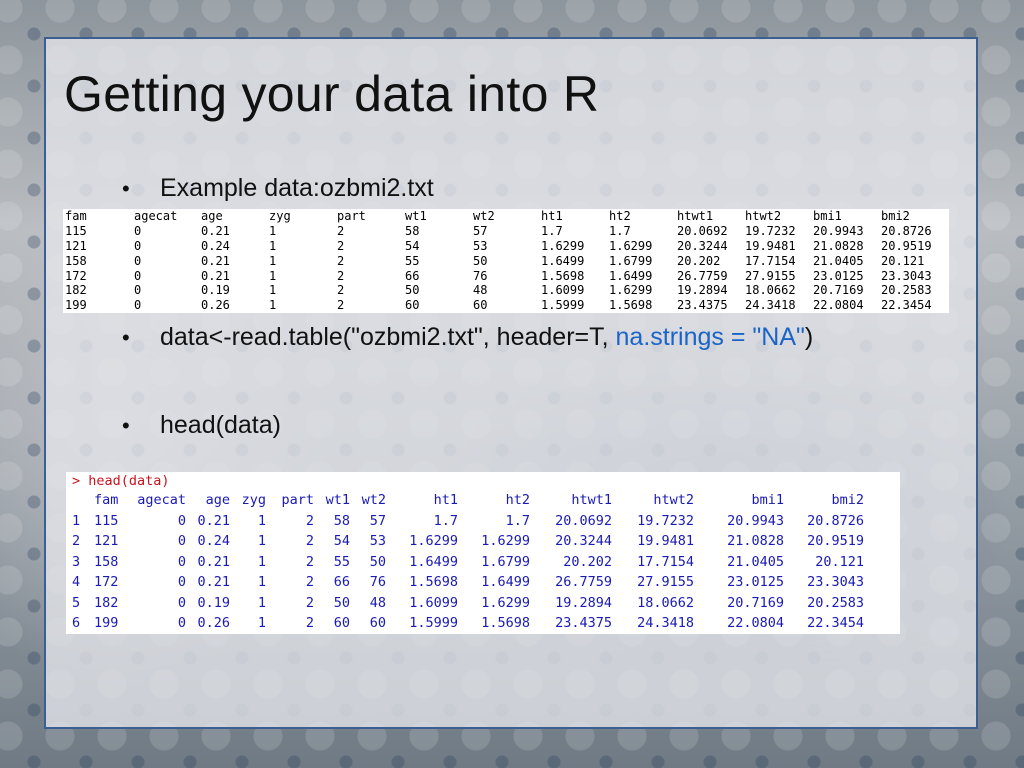 The height and width of the screenshot is (768, 1024). I want to click on raw-table-cell: 57, so click(480, 231).